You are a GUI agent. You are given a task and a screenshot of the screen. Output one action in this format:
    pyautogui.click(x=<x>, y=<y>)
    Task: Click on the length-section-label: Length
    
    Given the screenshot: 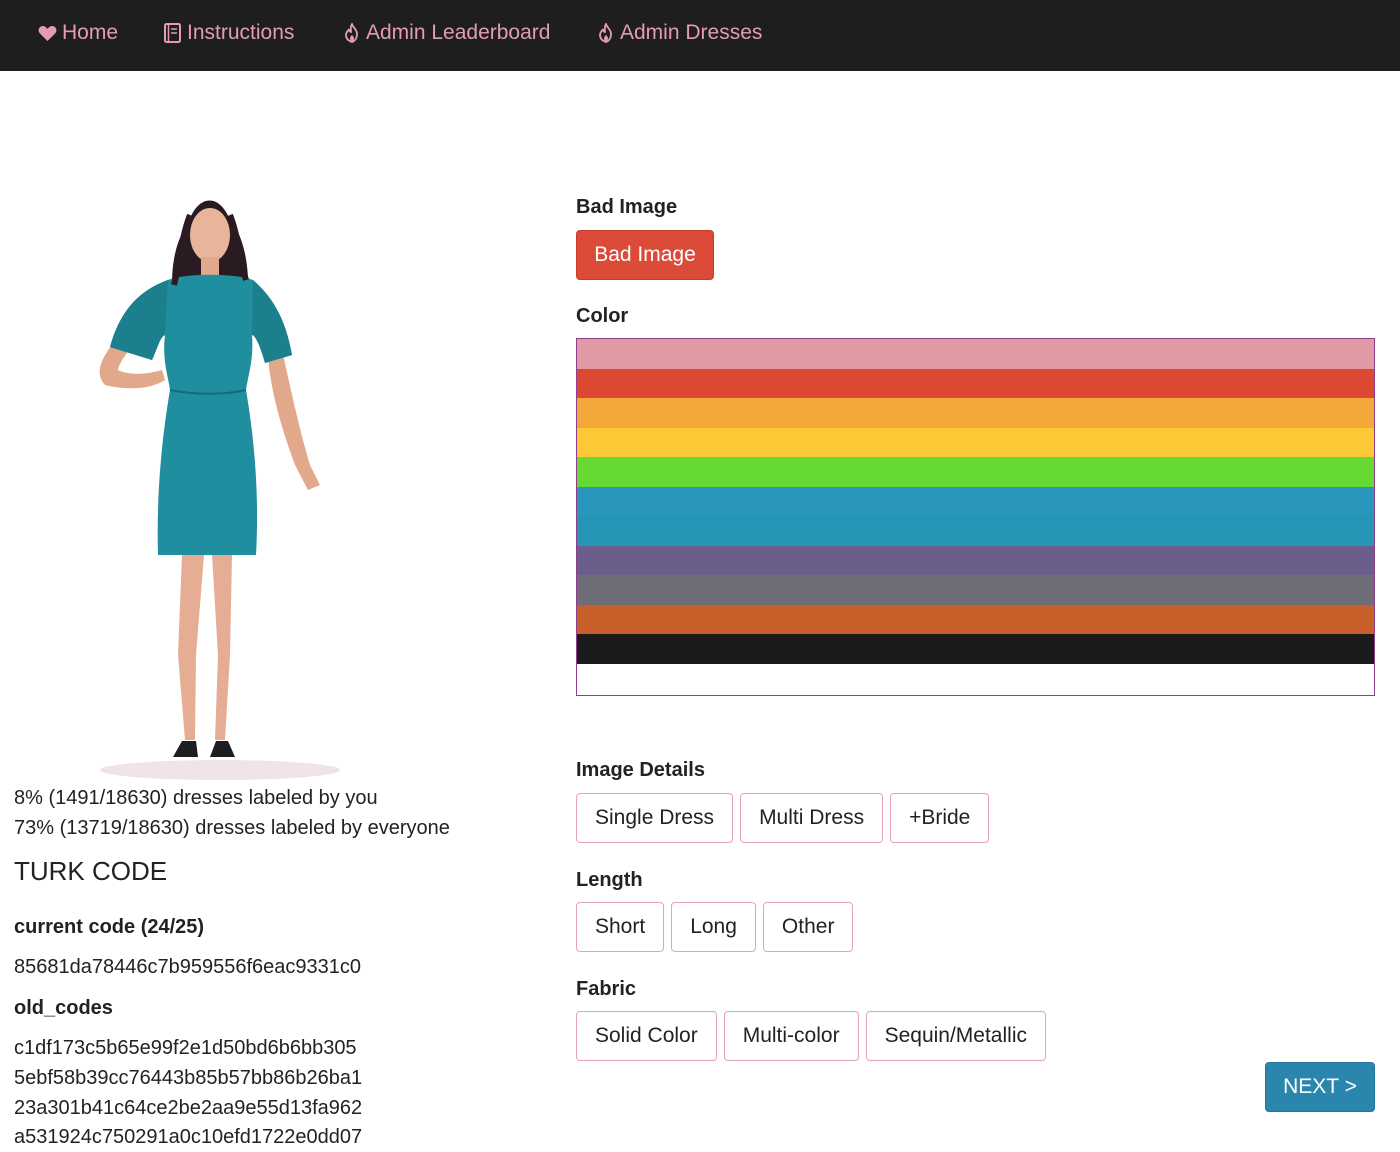 What is the action you would take?
    pyautogui.click(x=609, y=880)
    